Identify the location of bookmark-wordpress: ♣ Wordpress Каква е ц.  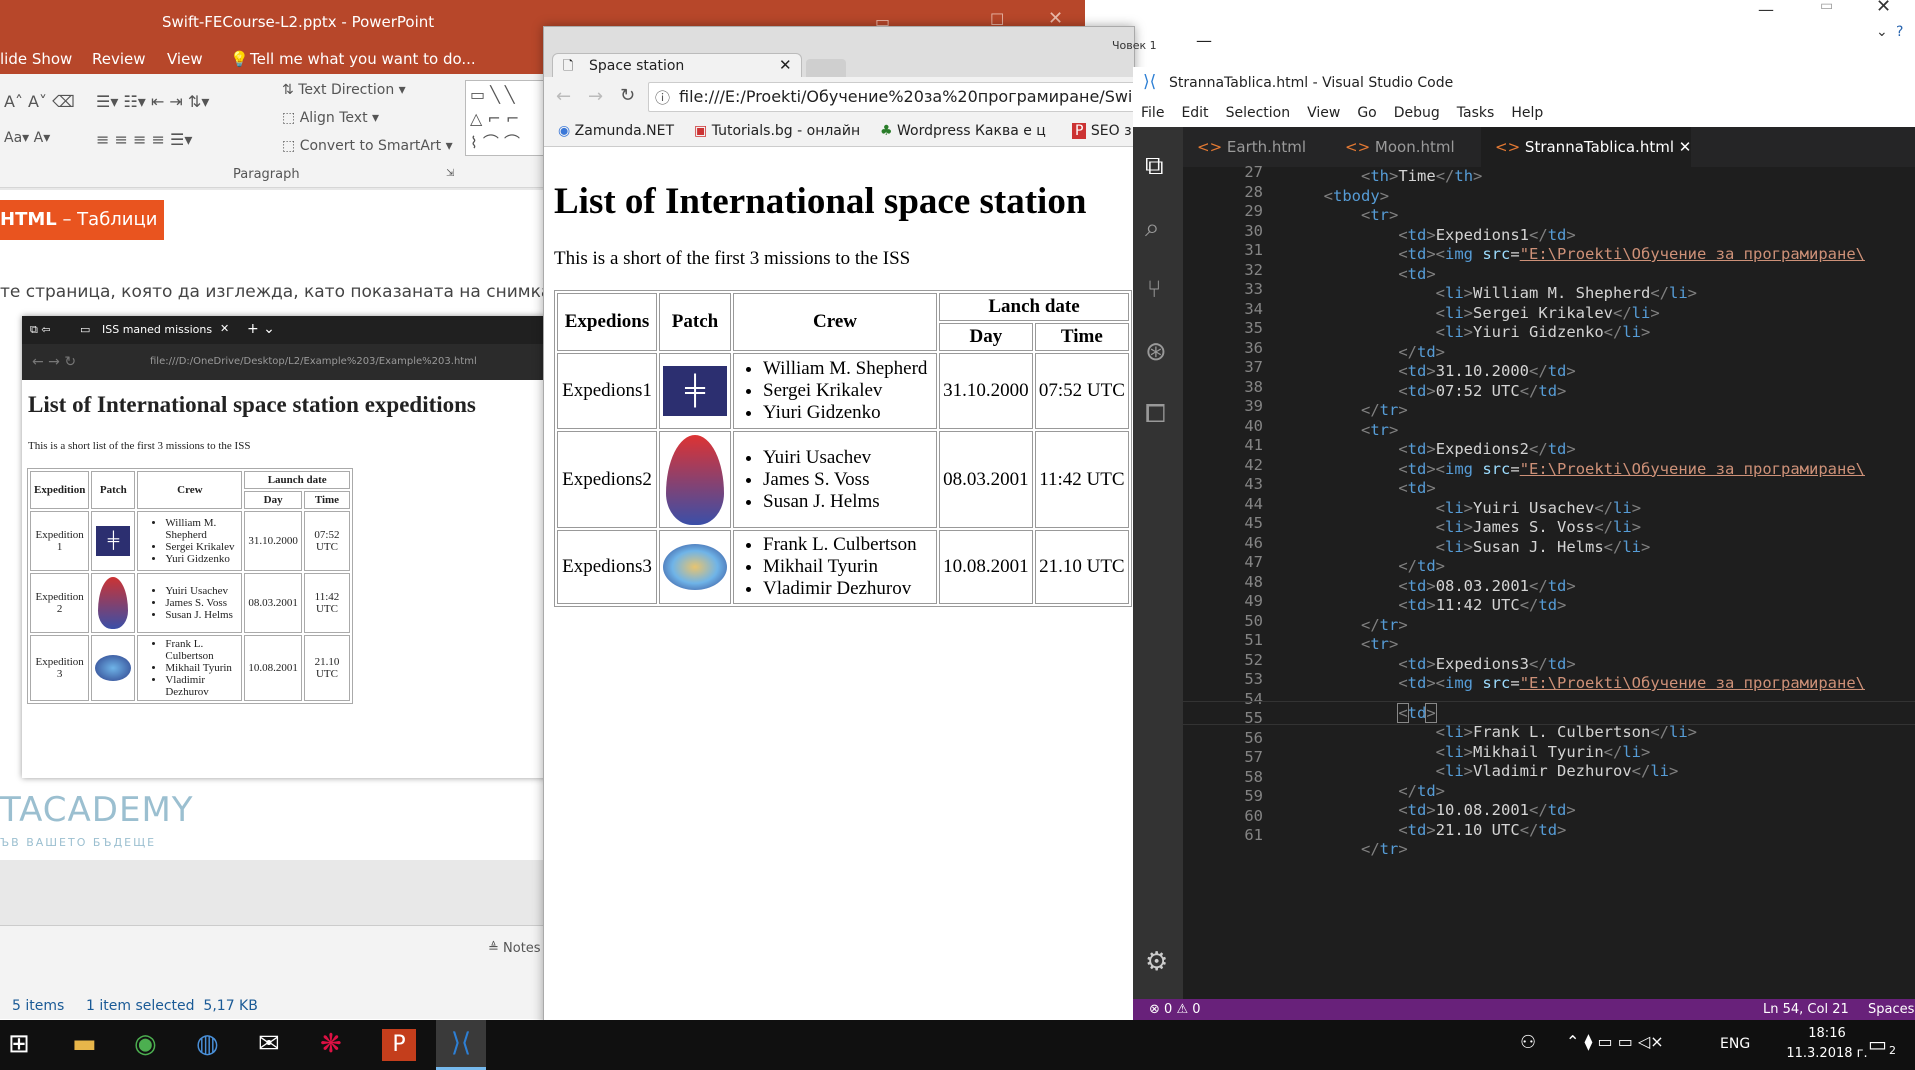
(963, 131).